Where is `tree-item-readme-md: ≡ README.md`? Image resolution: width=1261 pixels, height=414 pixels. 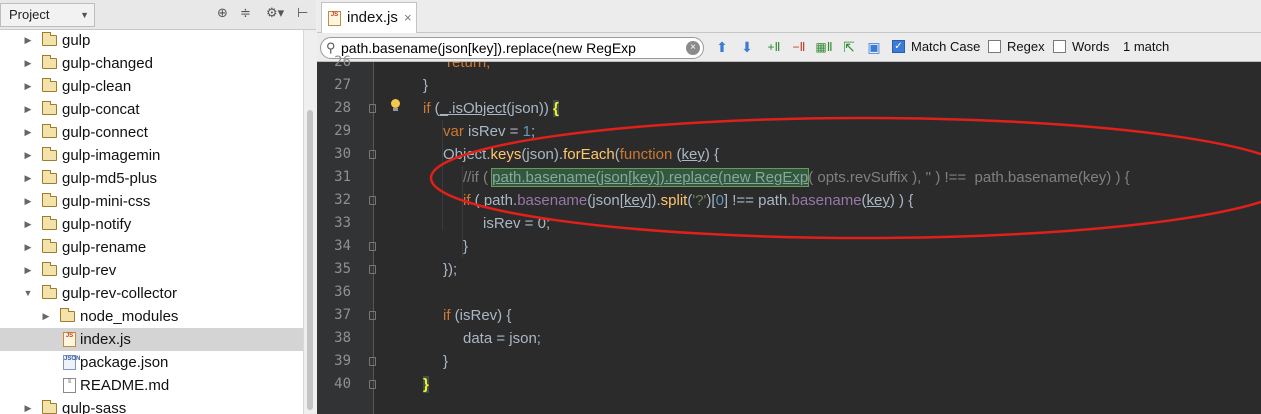 tree-item-readme-md: ≡ README.md is located at coordinates (151, 385).